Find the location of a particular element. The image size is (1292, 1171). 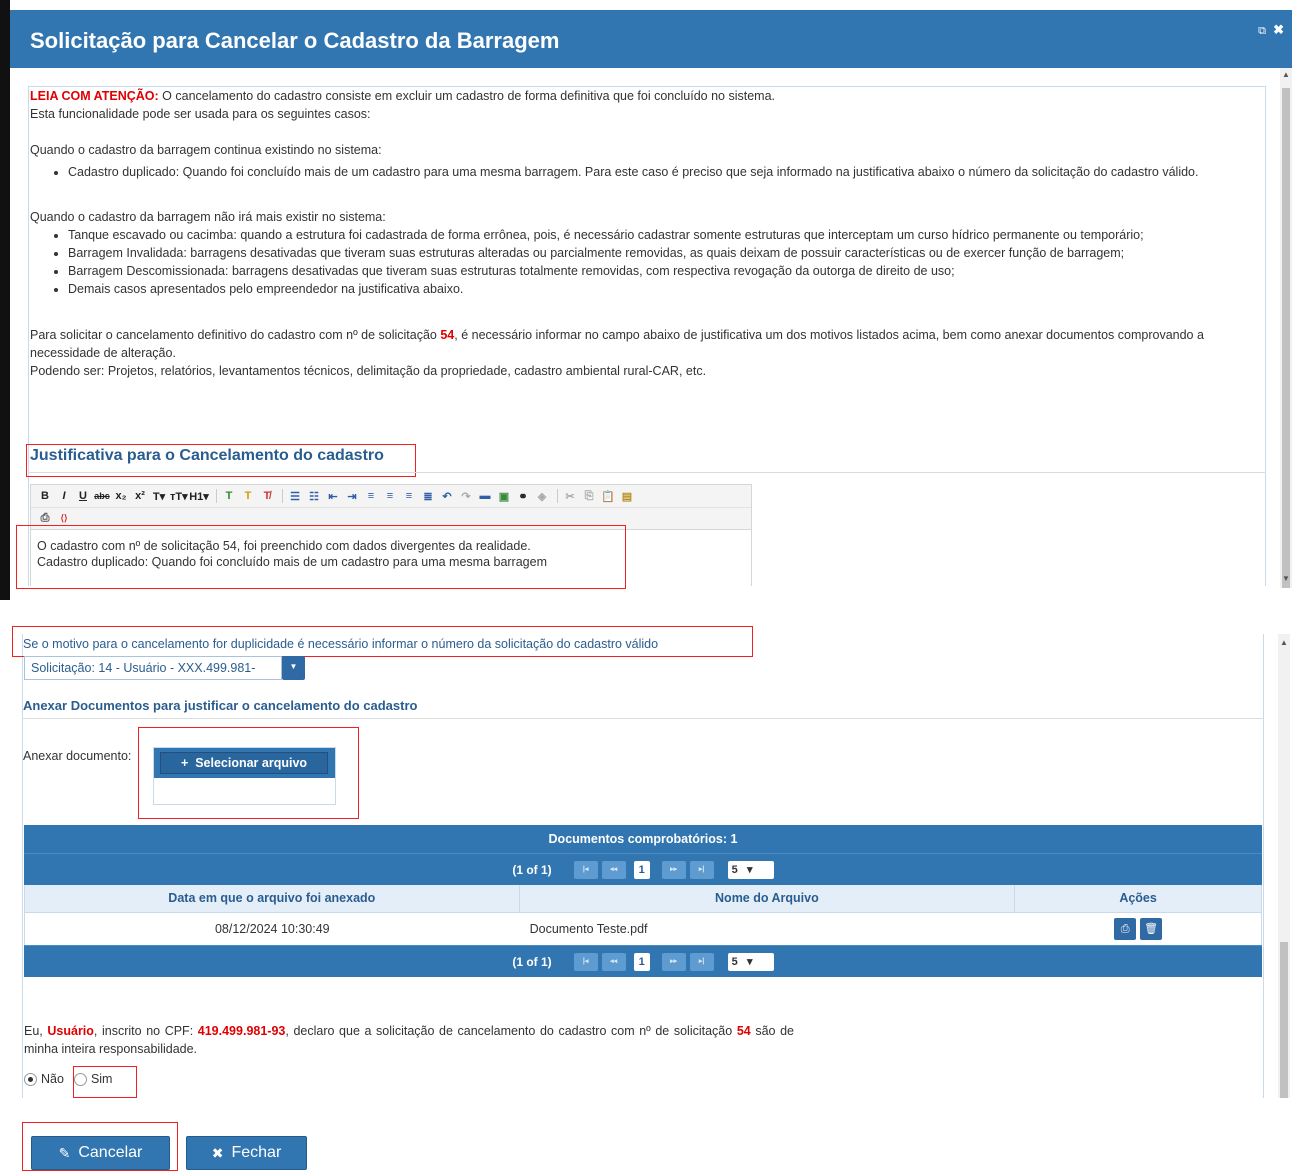

clear-format-icon: T̸ is located at coordinates (267, 496).